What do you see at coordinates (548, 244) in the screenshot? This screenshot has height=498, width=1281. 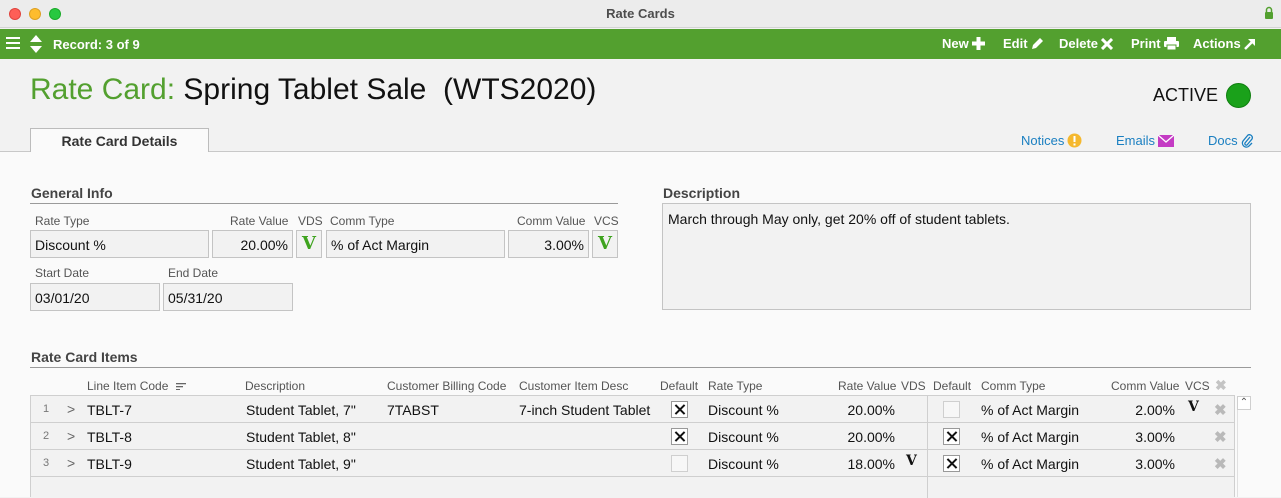 I see `comm-value-field: 3.00%` at bounding box center [548, 244].